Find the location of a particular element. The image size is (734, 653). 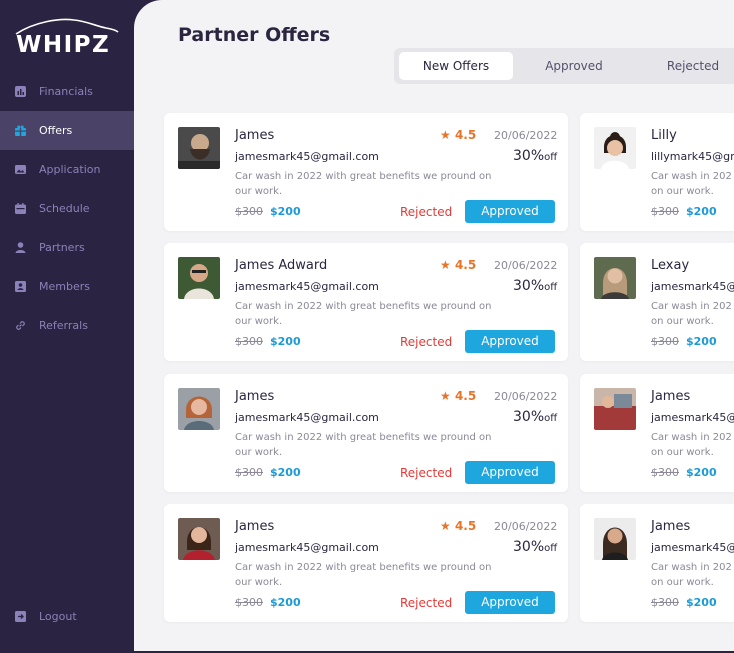

sidebar-item-partners: Partners is located at coordinates (67, 247).